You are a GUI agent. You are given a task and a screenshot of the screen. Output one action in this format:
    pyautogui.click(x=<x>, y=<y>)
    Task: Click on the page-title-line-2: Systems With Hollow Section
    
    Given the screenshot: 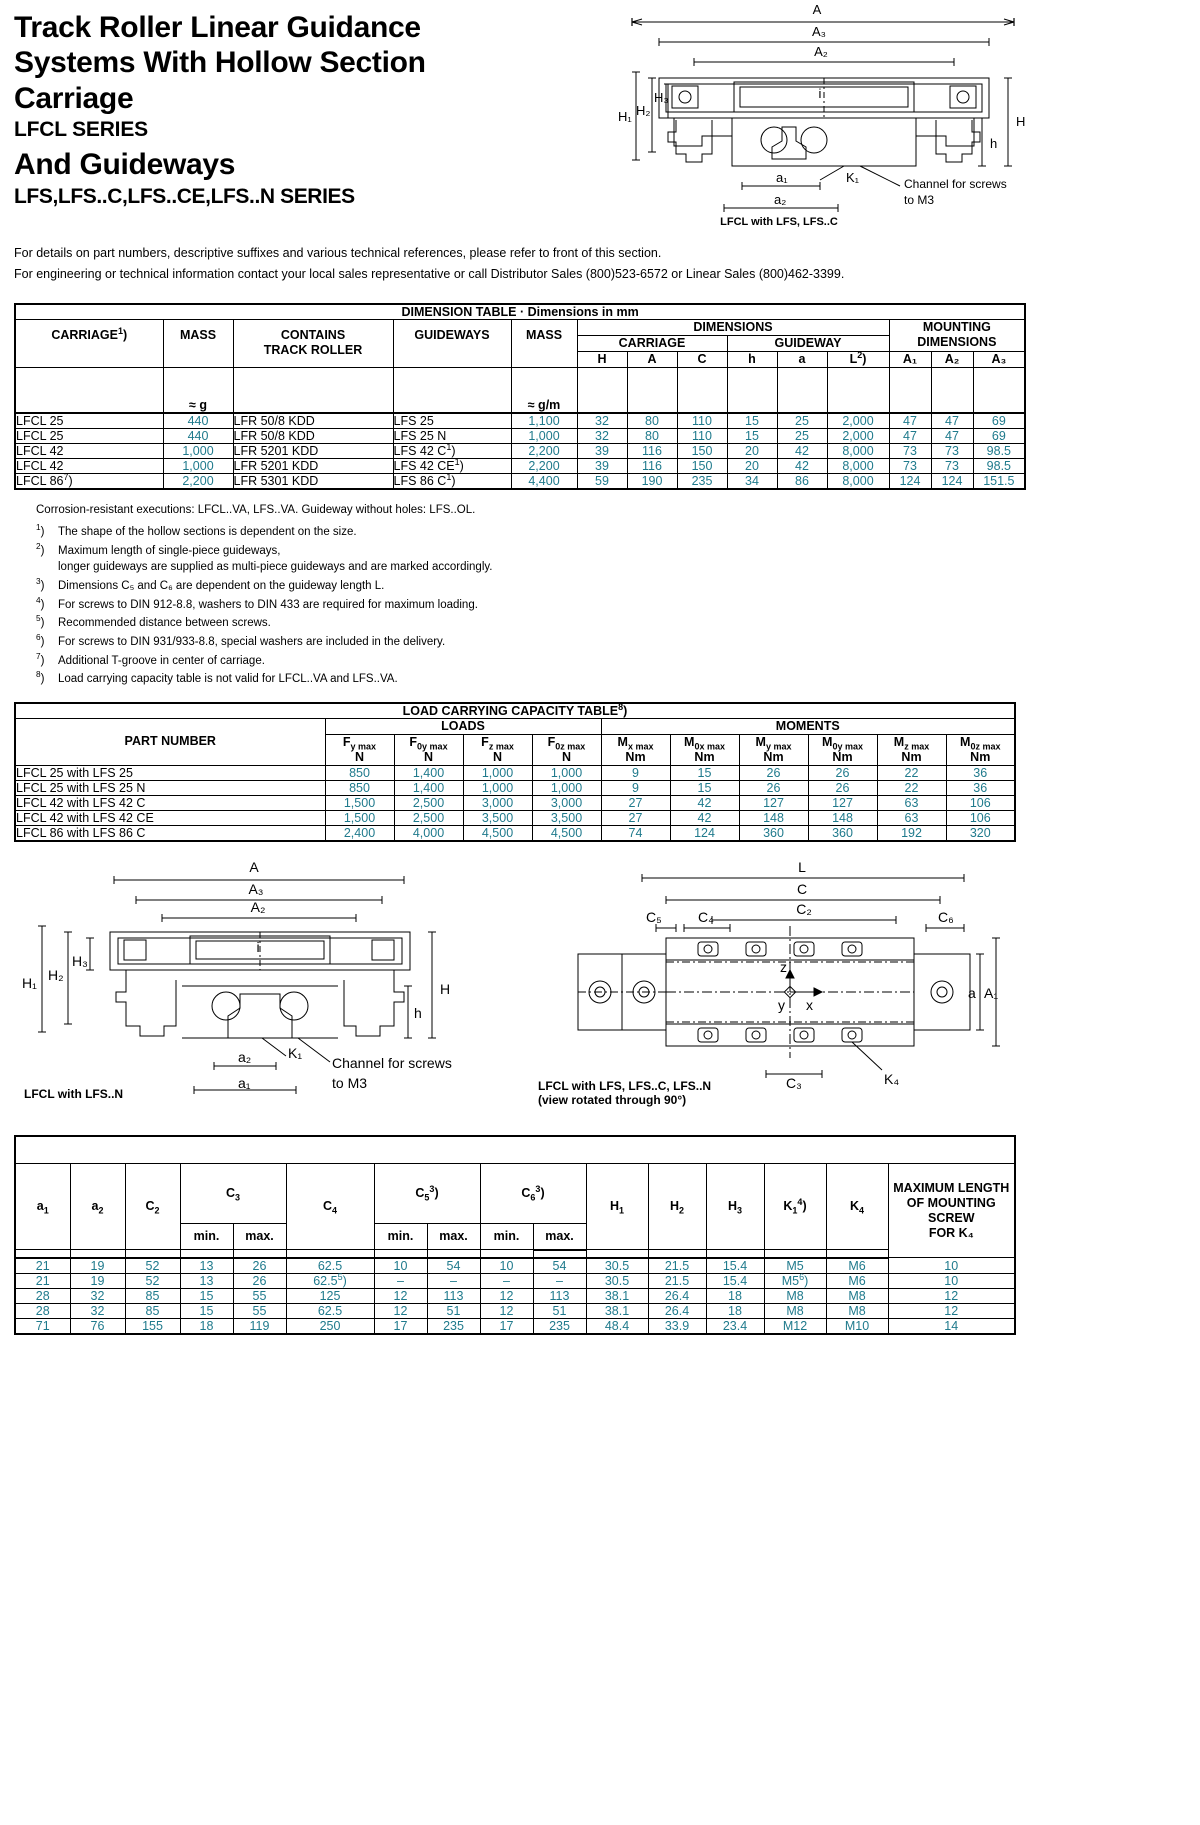 What is the action you would take?
    pyautogui.click(x=220, y=63)
    